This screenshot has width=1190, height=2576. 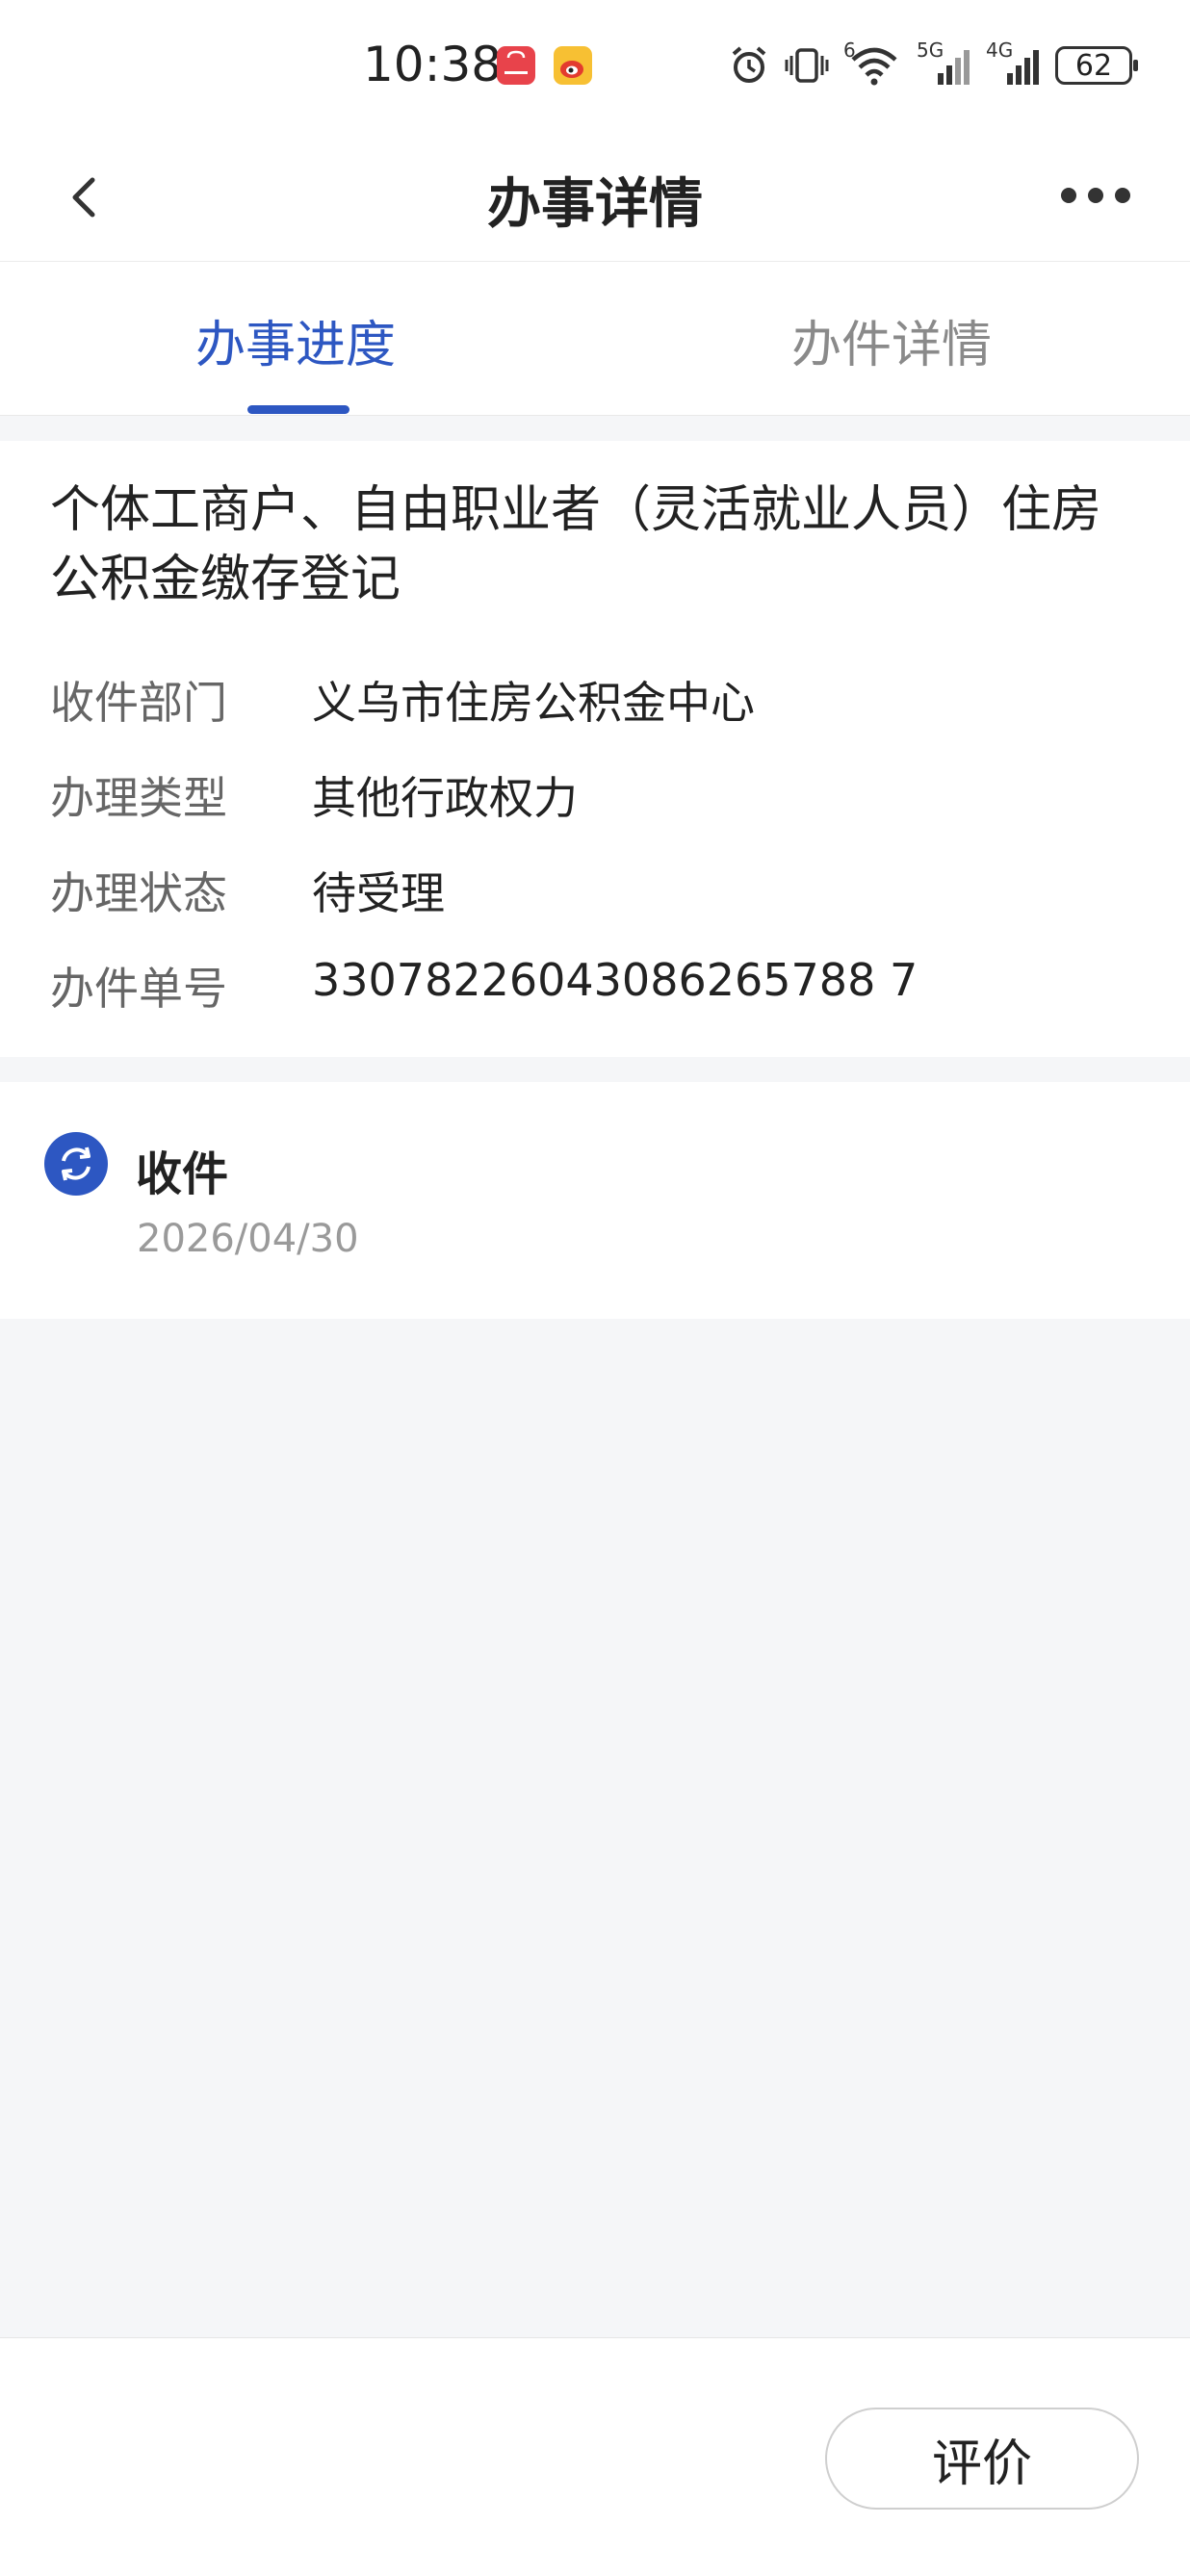 What do you see at coordinates (595, 2457) in the screenshot?
I see `bottom-bar: 评价` at bounding box center [595, 2457].